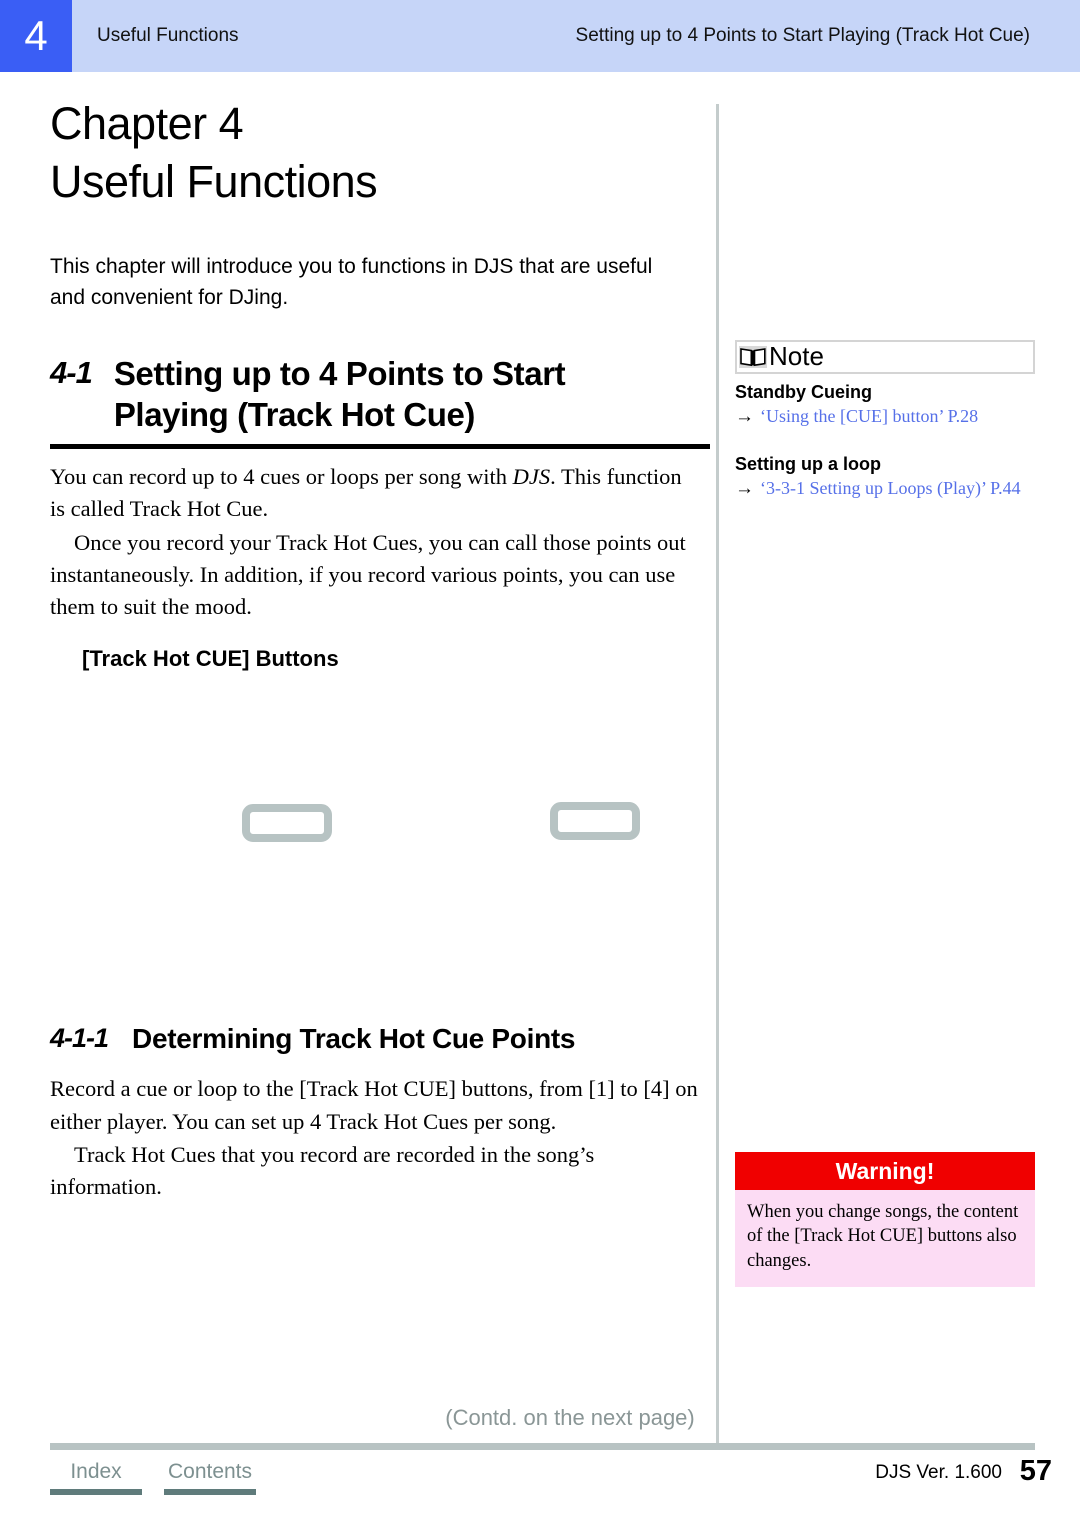 The height and width of the screenshot is (1529, 1080). I want to click on paragraph-1-product-name: DJS, so click(531, 476).